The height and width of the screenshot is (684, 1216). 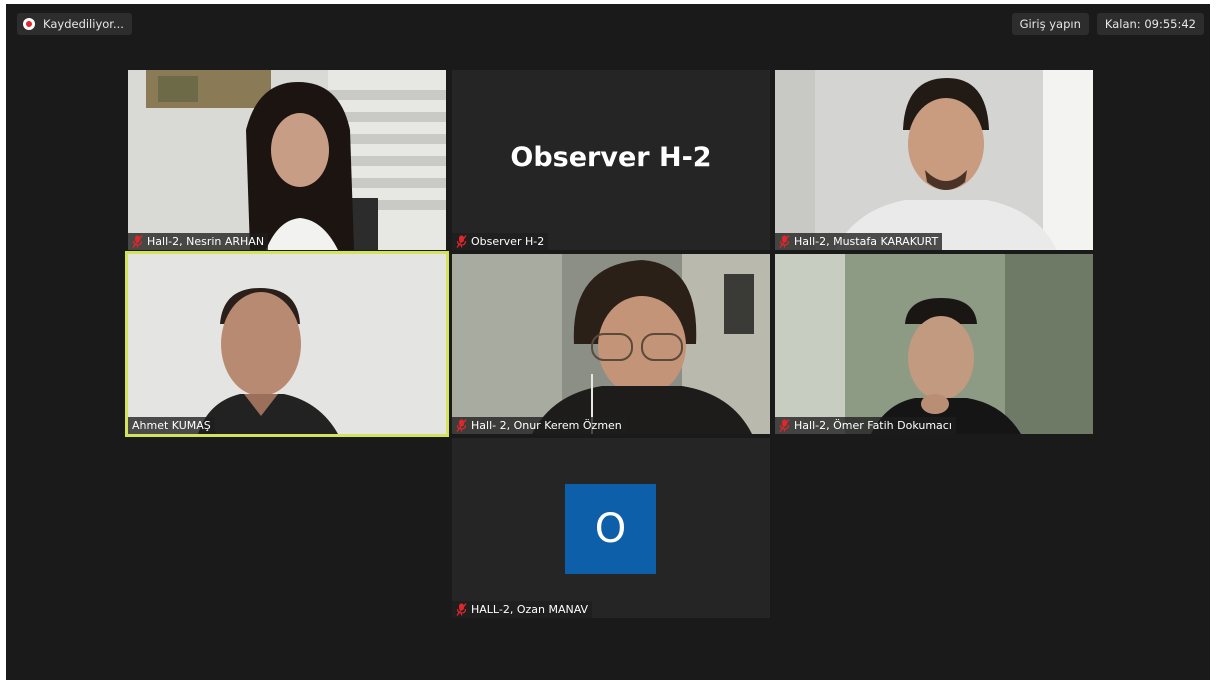 I want to click on record-dot-icon, so click(x=29, y=24).